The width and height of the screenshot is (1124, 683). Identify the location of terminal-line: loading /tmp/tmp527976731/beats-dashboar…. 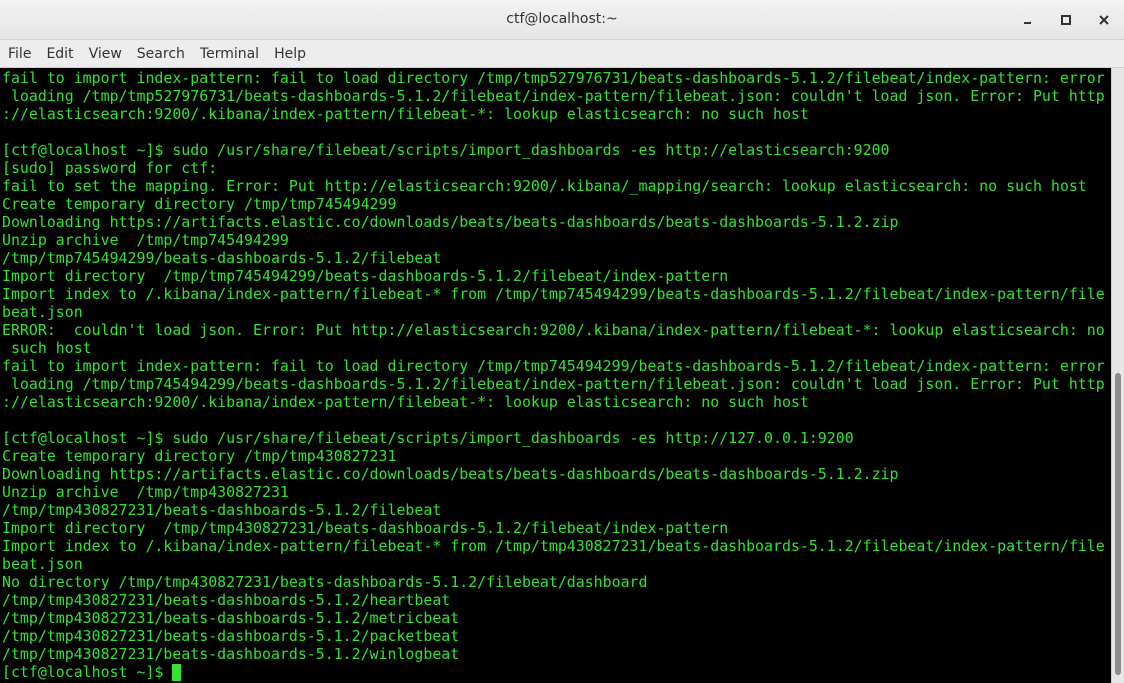
(553, 96).